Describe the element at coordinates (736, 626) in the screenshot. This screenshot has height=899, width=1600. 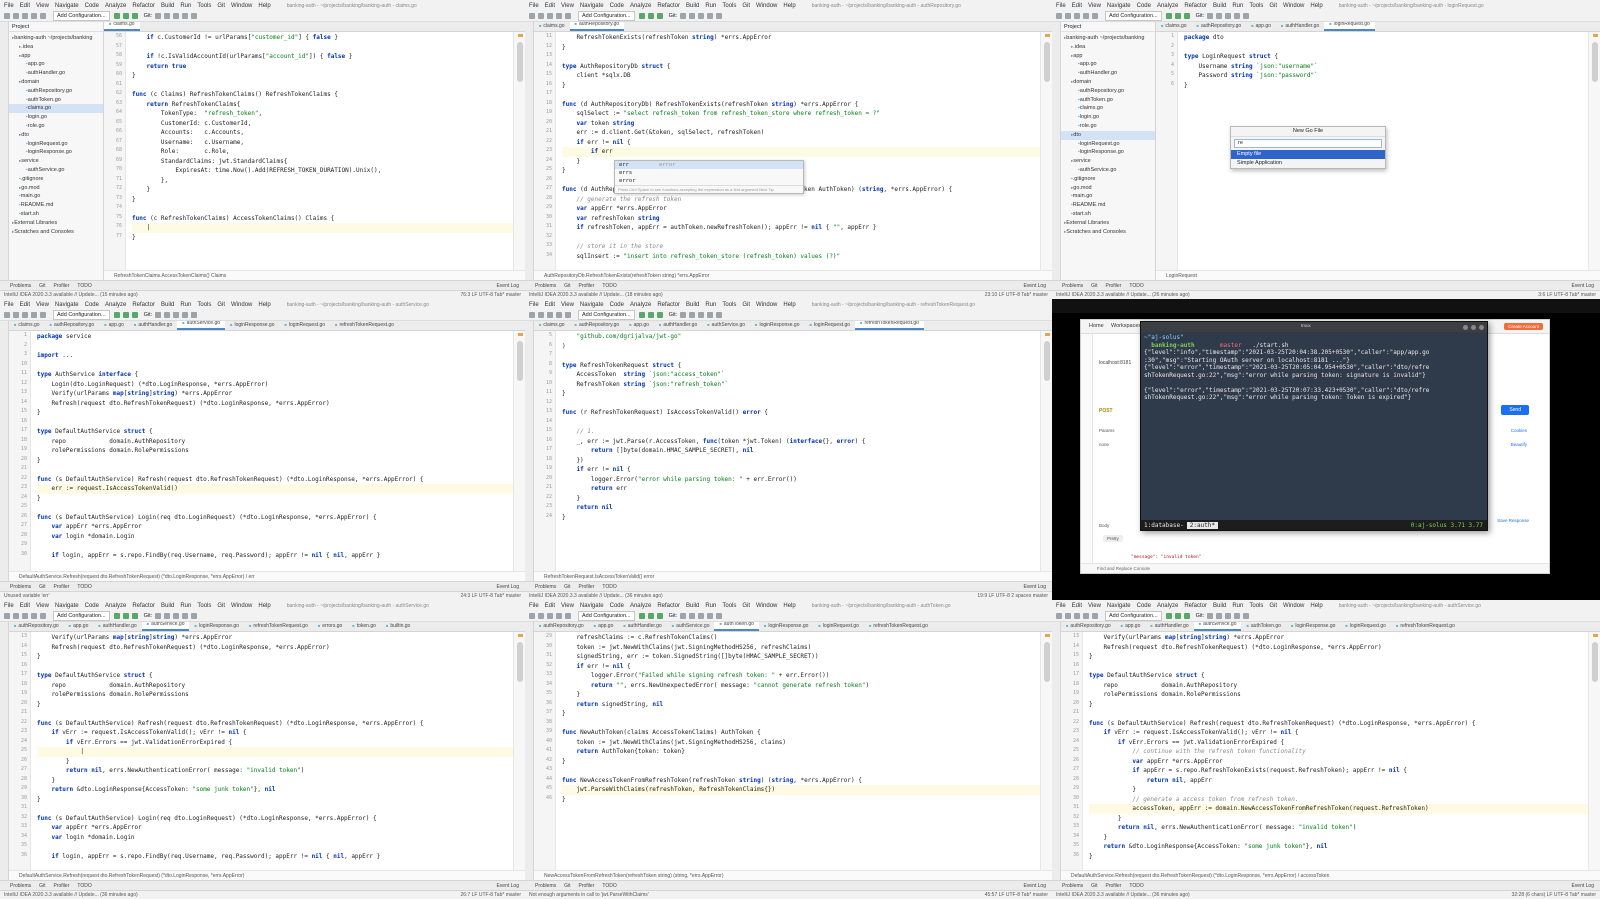
I see `editor-tab: authToken.go` at that location.